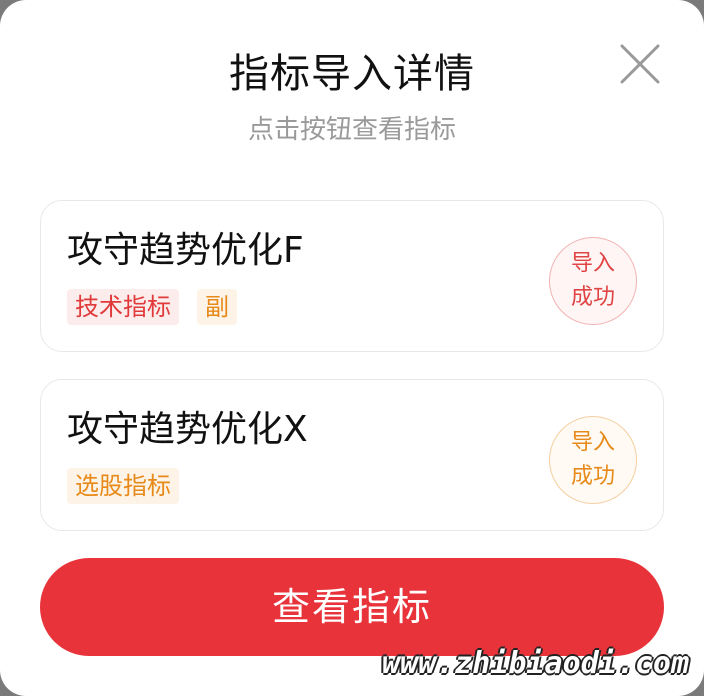 This screenshot has width=704, height=696. I want to click on tag-technical-indicator: 技术指标, so click(123, 307).